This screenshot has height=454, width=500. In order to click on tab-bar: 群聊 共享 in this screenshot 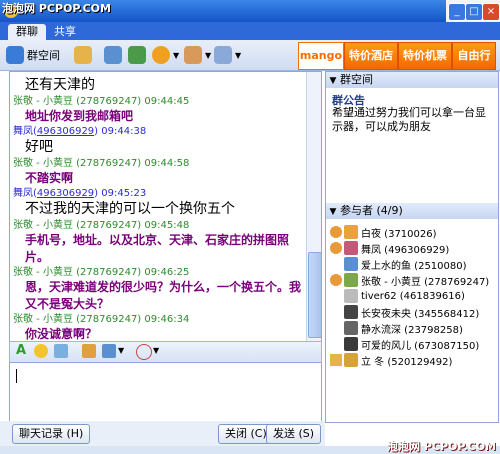, I will do `click(250, 31)`.